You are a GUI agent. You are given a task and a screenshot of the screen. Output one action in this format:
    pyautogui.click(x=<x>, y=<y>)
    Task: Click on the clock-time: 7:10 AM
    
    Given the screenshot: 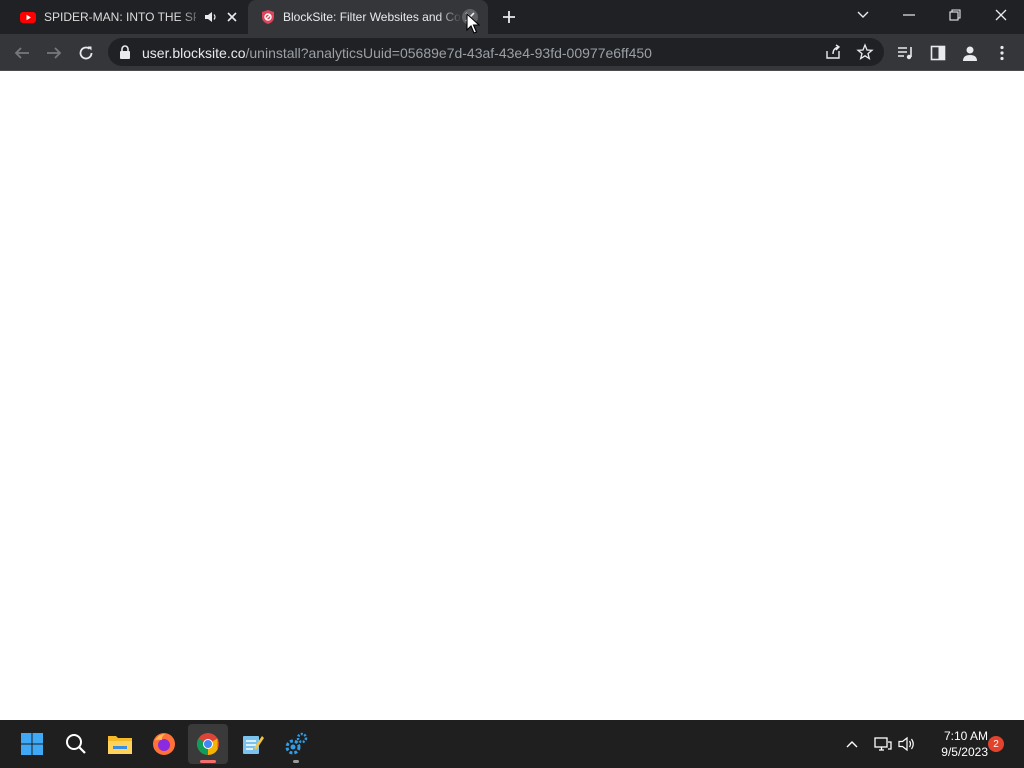 What is the action you would take?
    pyautogui.click(x=965, y=736)
    